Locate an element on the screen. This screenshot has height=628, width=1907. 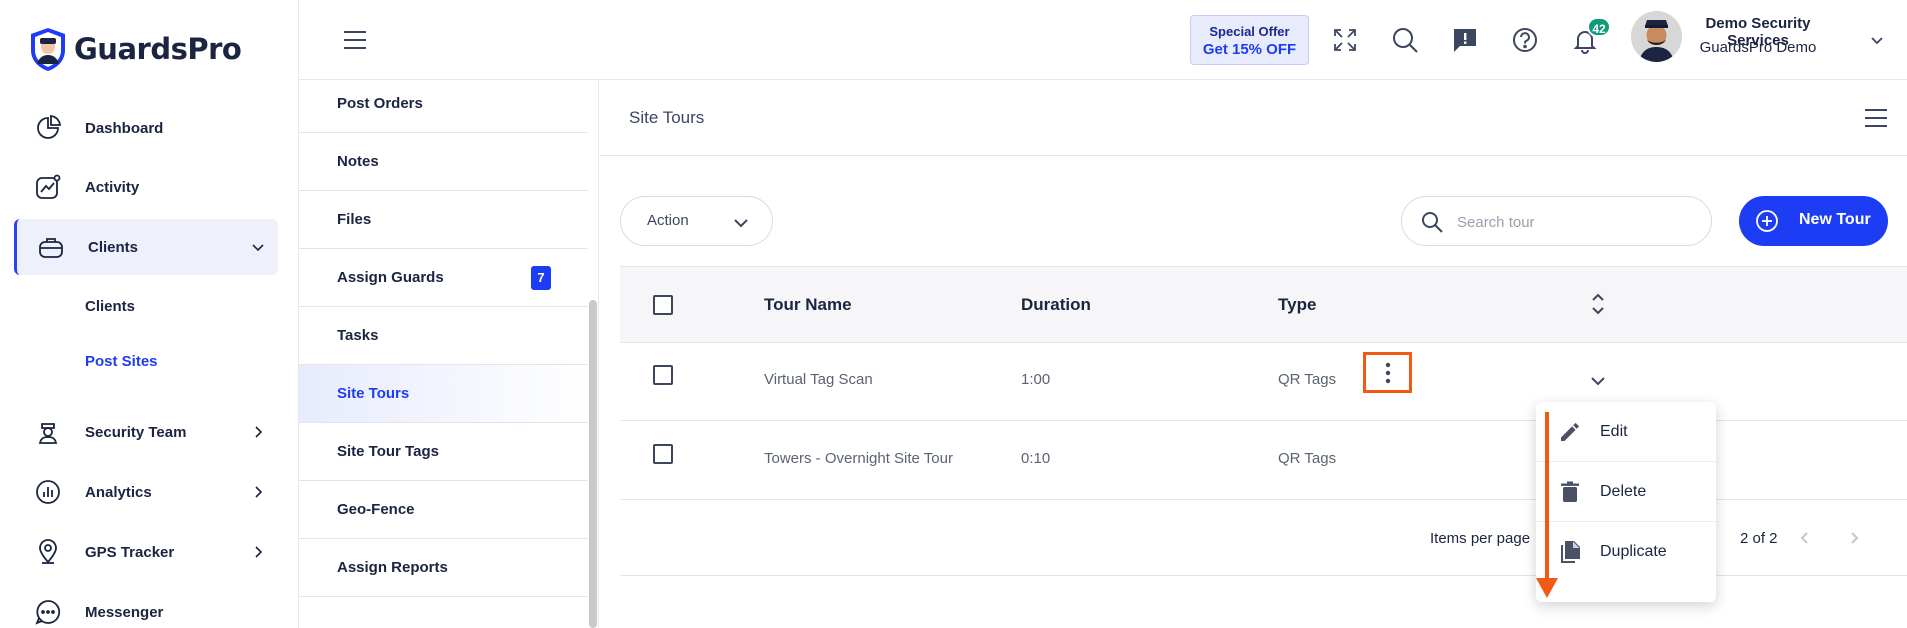
action-label: Action is located at coordinates (668, 220).